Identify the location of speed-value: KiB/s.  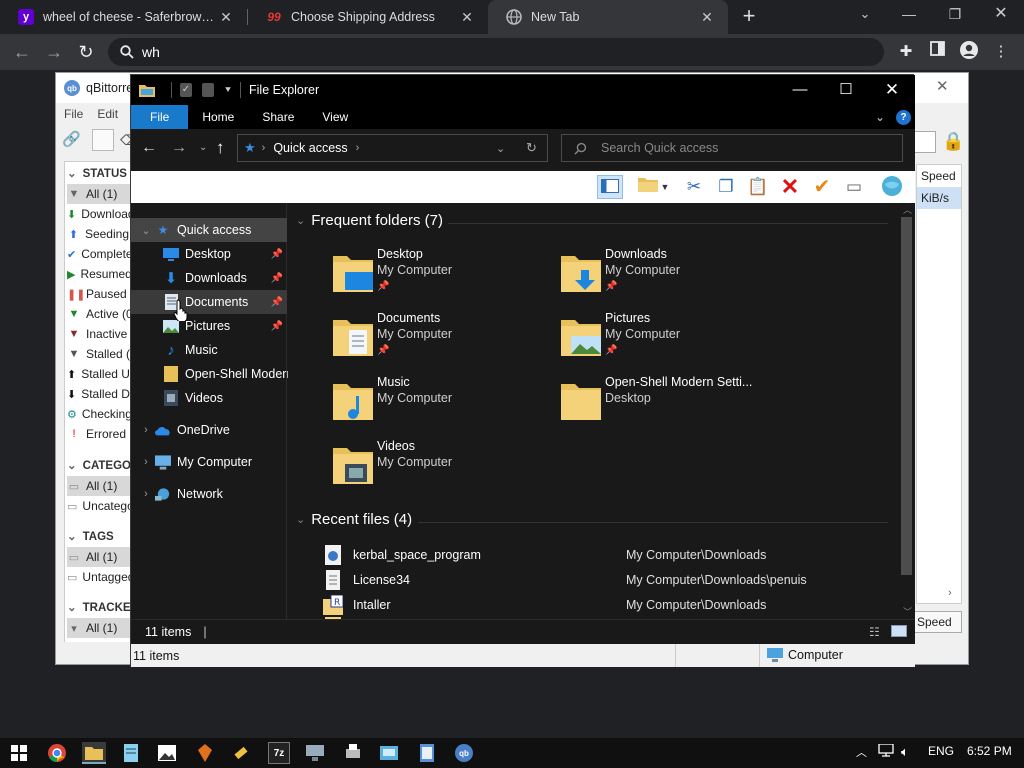
(939, 198).